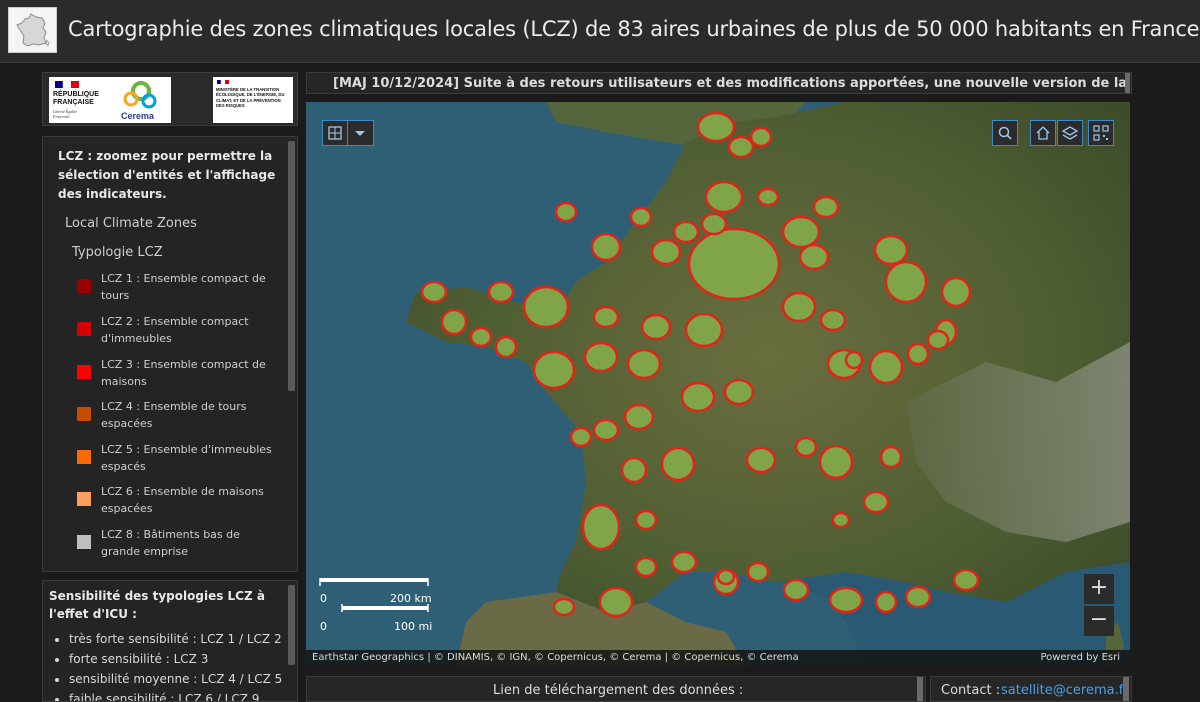 The width and height of the screenshot is (1200, 702). Describe the element at coordinates (291, 625) in the screenshot. I see `sensitivity-scrollbar` at that location.